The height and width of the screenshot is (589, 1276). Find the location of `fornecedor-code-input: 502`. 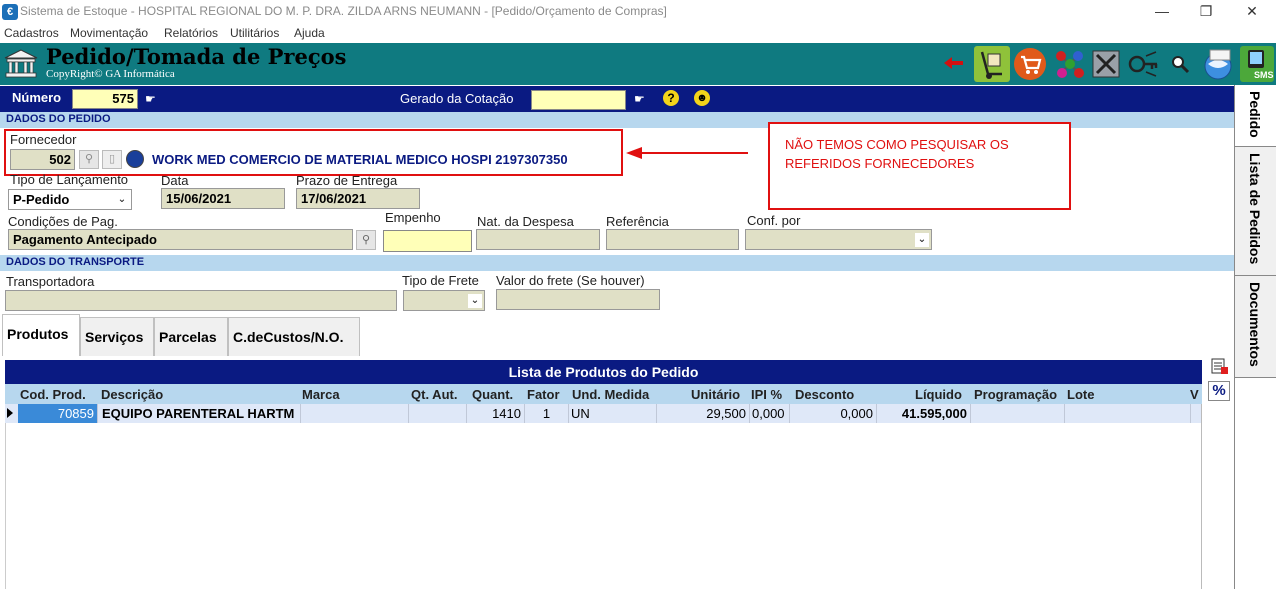

fornecedor-code-input: 502 is located at coordinates (42, 159).